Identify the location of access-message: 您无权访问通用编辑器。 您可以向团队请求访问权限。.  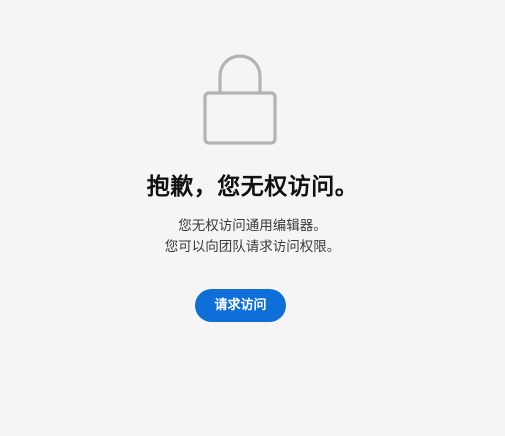
(252, 237).